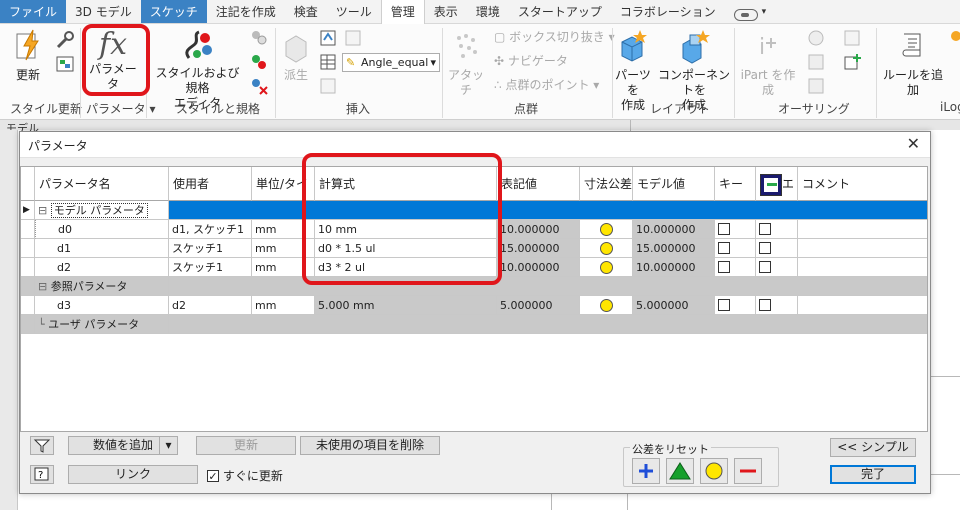 The width and height of the screenshot is (960, 510). Describe the element at coordinates (446, 11) in the screenshot. I see `tab-view: 表示` at that location.